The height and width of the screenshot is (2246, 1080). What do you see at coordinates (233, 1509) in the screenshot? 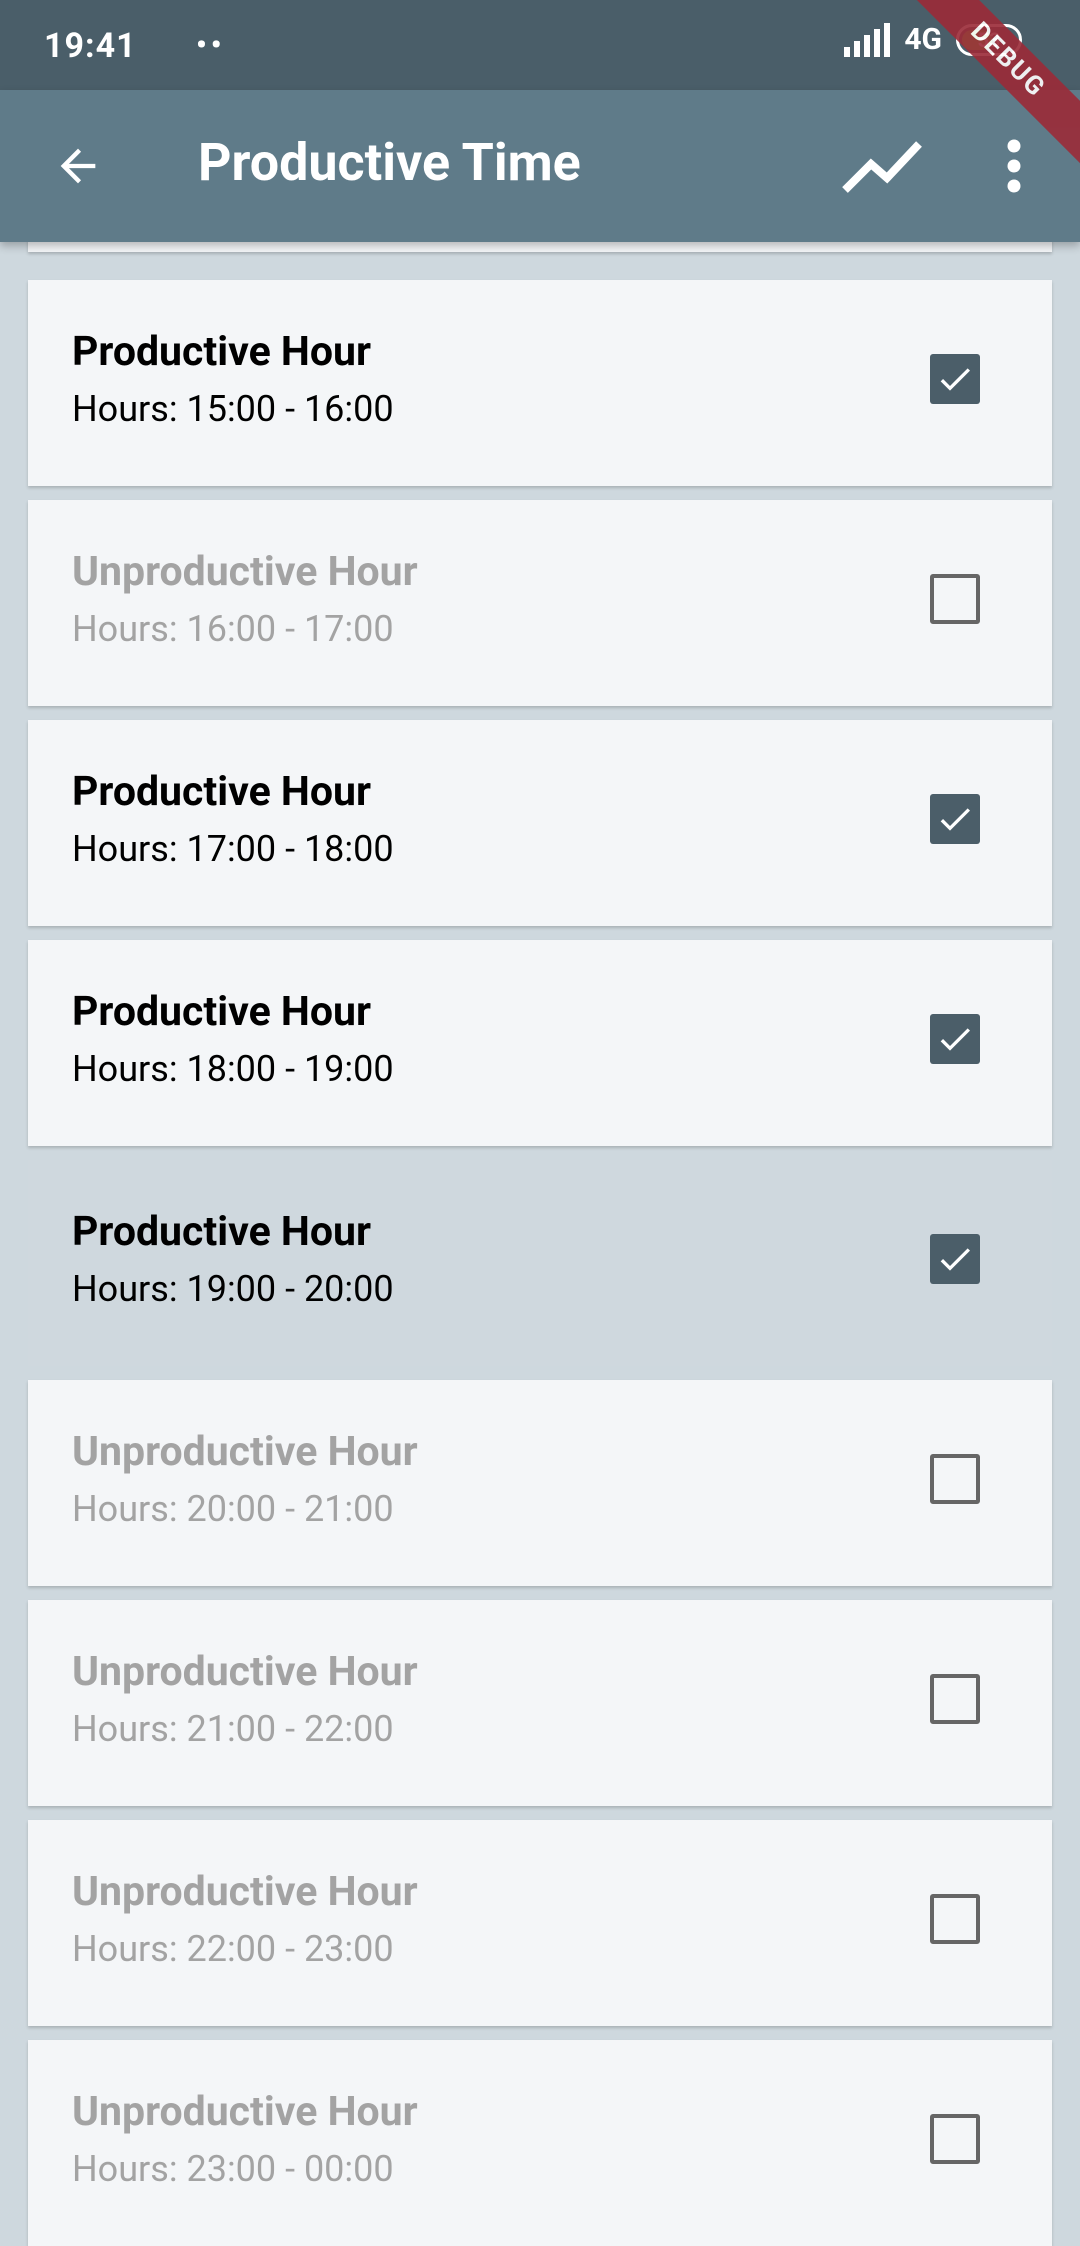
I see `hour-range-label: Hours: 20:00 - 21:00` at bounding box center [233, 1509].